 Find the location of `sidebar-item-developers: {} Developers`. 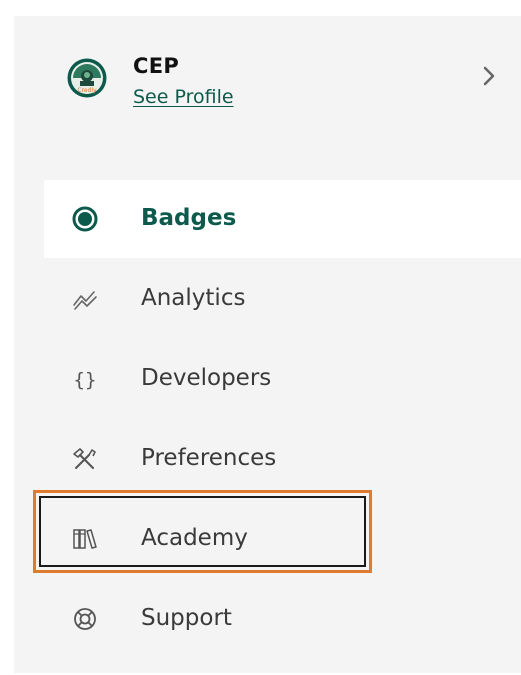

sidebar-item-developers: {} Developers is located at coordinates (282, 379).